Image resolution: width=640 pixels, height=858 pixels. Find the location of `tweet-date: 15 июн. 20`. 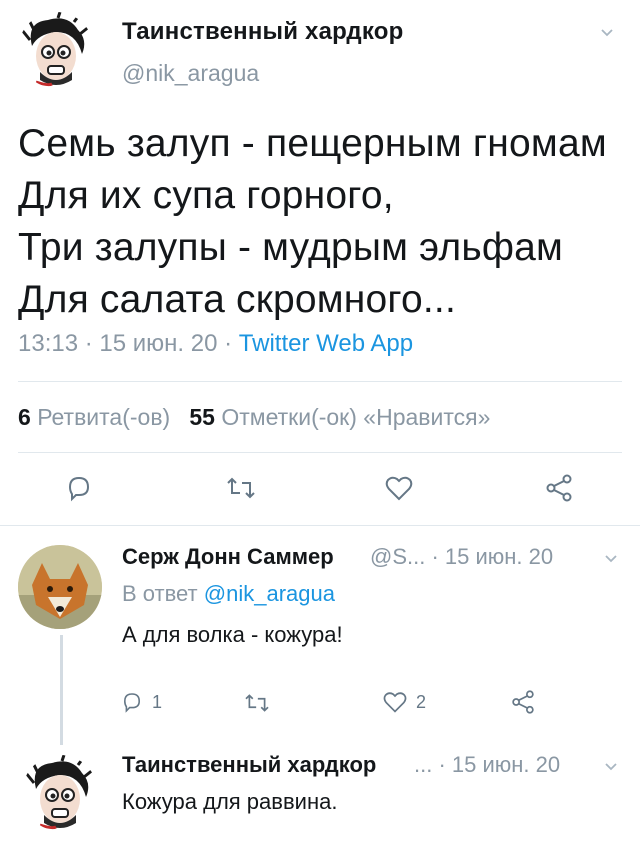

tweet-date: 15 июн. 20 is located at coordinates (158, 343).